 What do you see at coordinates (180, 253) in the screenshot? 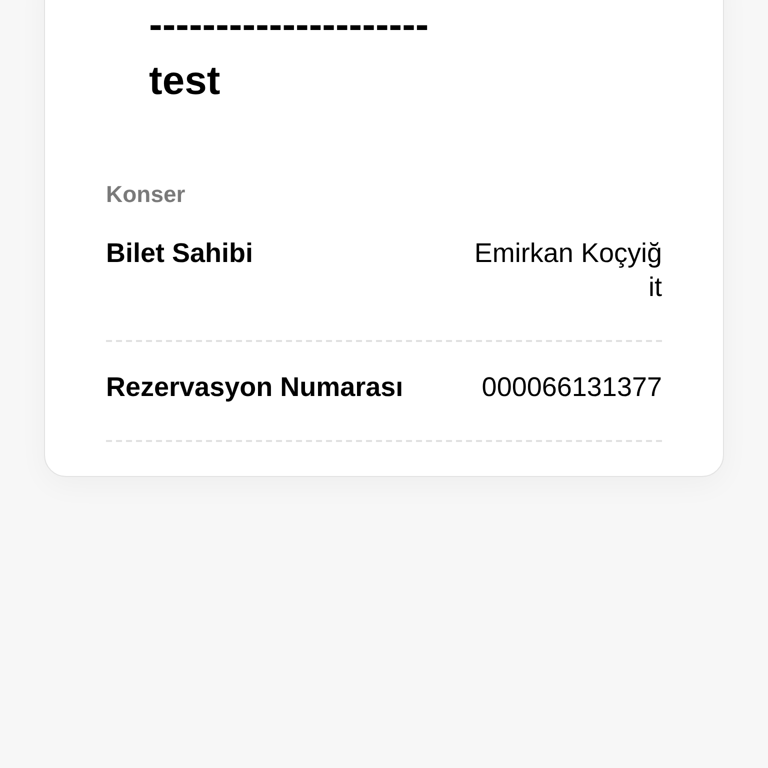
I see `field-label: Bilet Sahibi` at bounding box center [180, 253].